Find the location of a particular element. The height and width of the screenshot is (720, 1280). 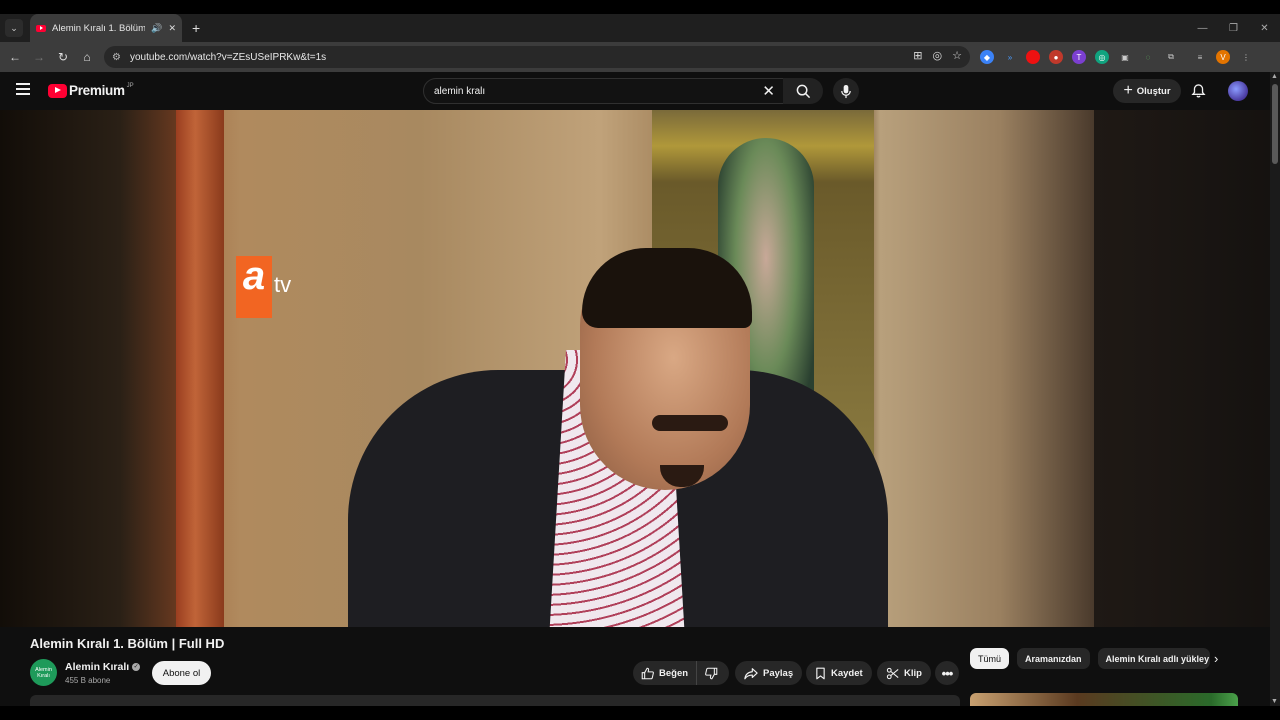

scrollbar-thumb is located at coordinates (1275, 124).